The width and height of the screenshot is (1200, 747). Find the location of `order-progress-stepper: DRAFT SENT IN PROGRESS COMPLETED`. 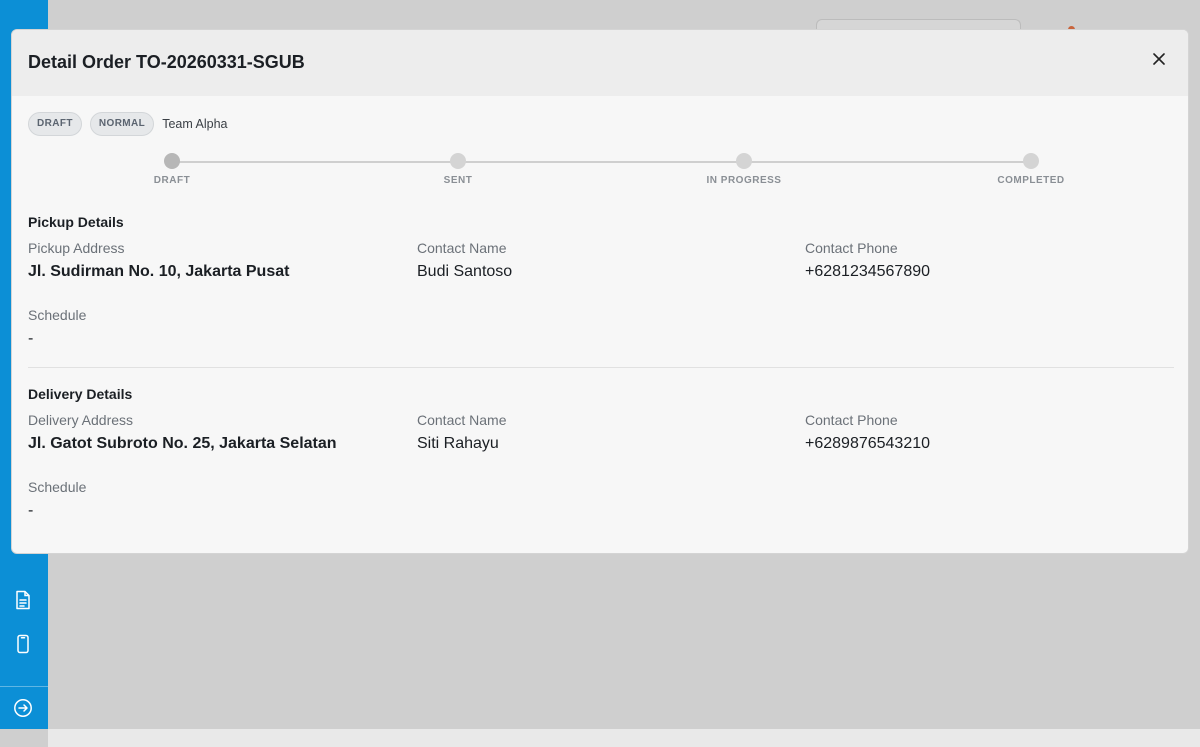

order-progress-stepper: DRAFT SENT IN PROGRESS COMPLETED is located at coordinates (600, 172).